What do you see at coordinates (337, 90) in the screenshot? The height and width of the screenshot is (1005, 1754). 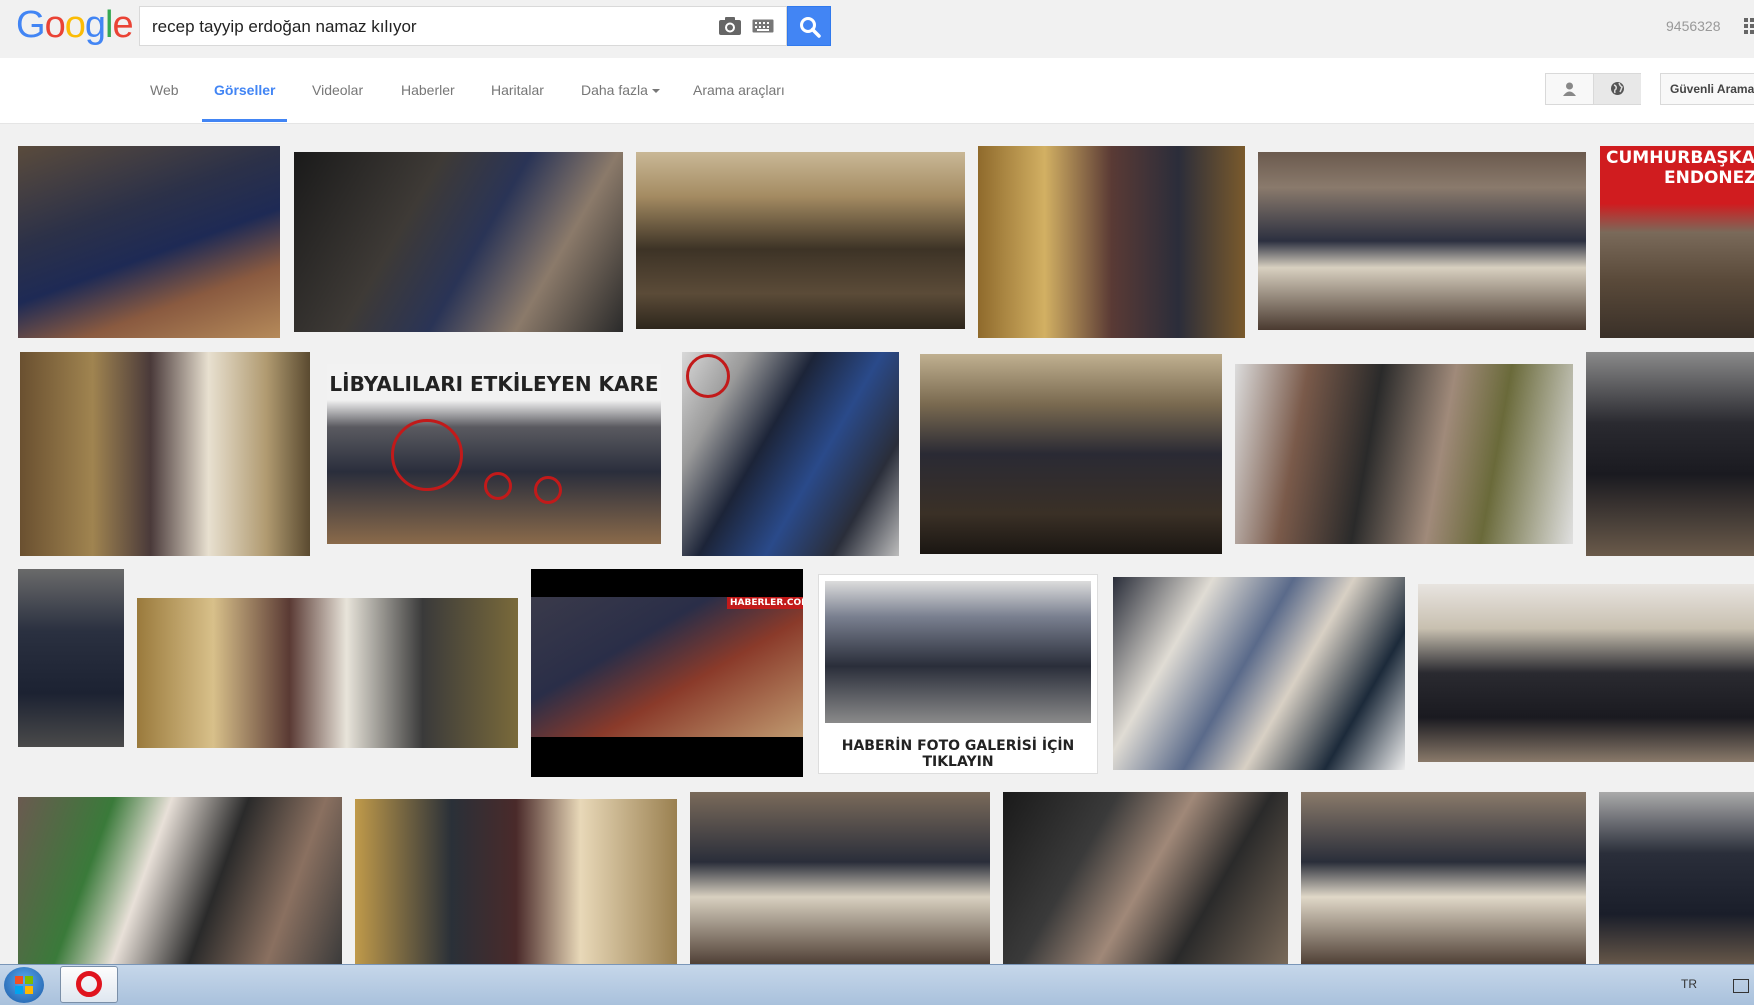 I see `tab-videos: Videolar` at bounding box center [337, 90].